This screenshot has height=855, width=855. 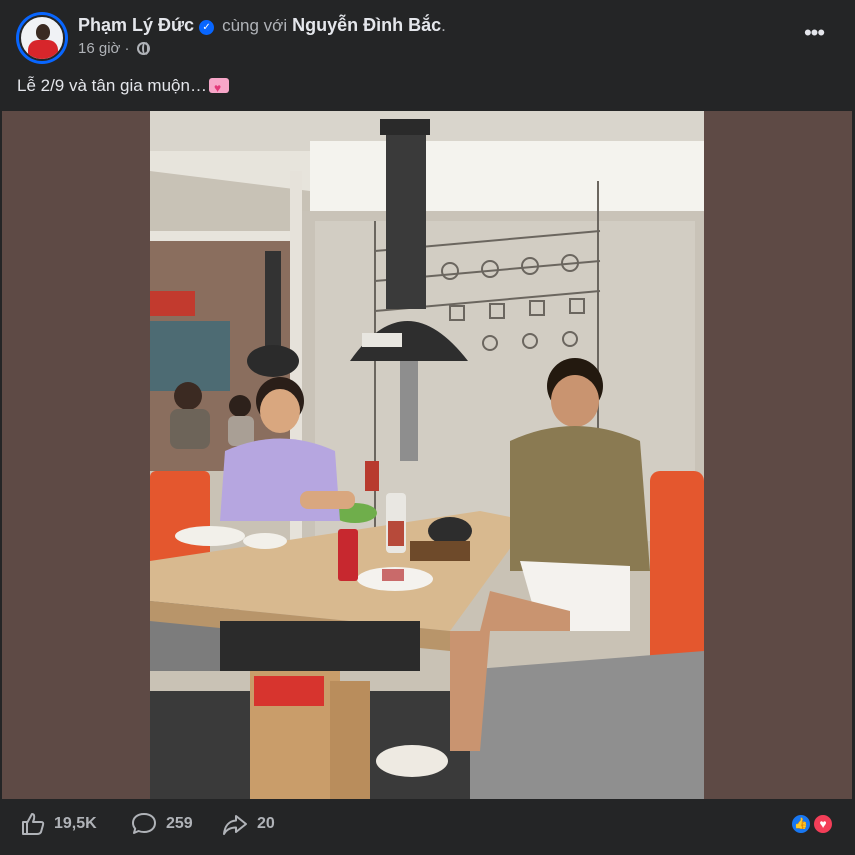 I want to click on avatar-jersey-shape, so click(x=43, y=49).